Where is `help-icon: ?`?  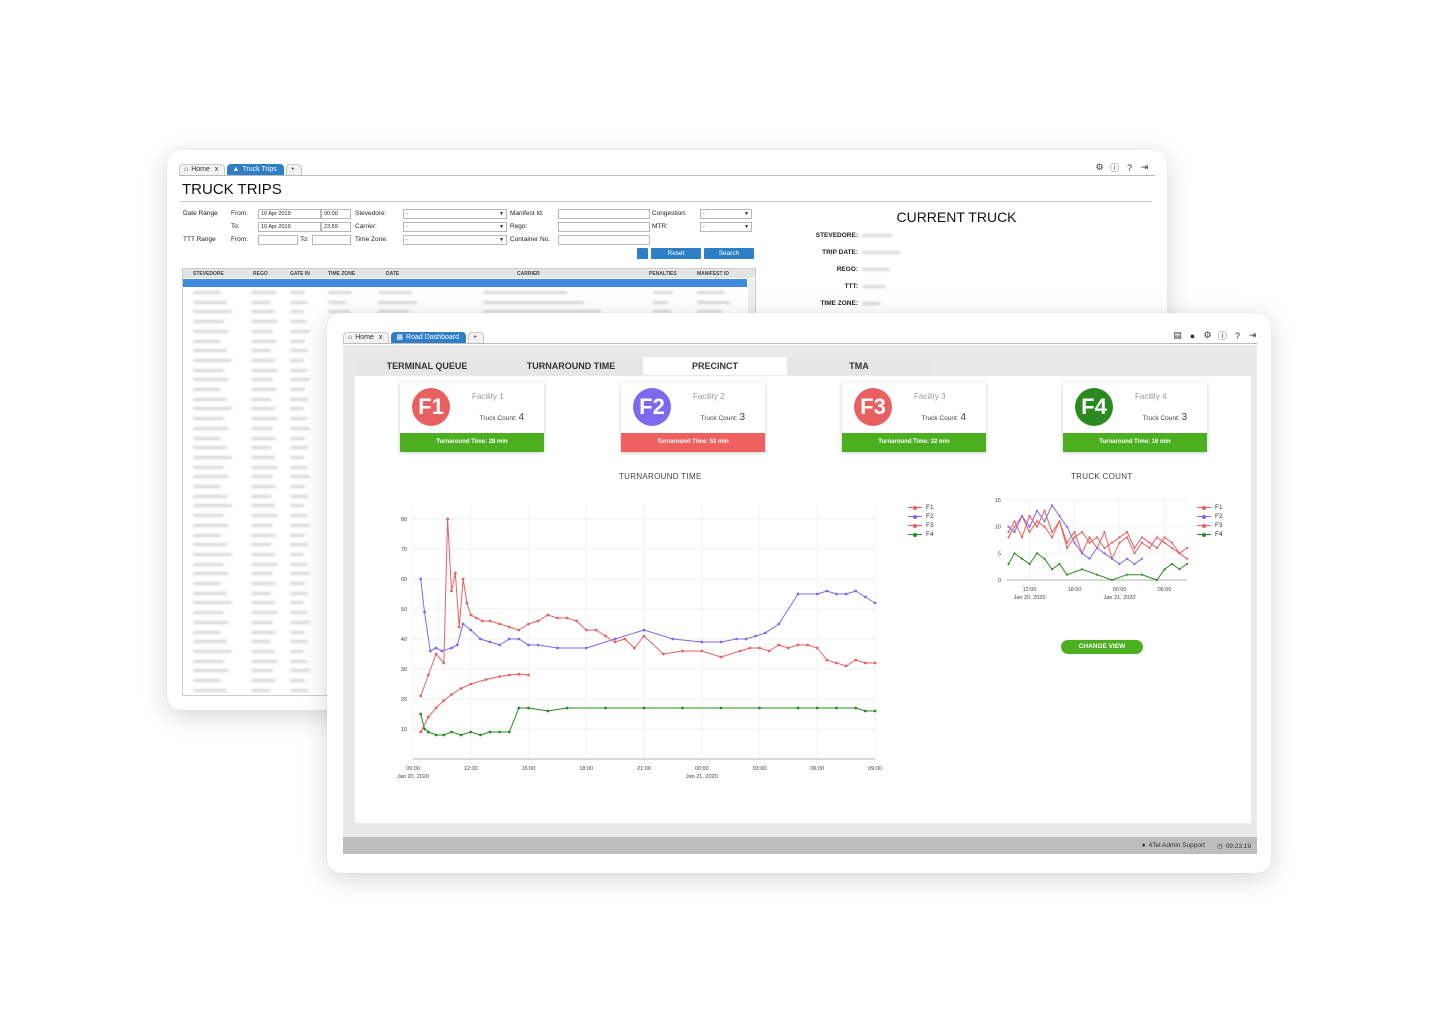 help-icon: ? is located at coordinates (1237, 336).